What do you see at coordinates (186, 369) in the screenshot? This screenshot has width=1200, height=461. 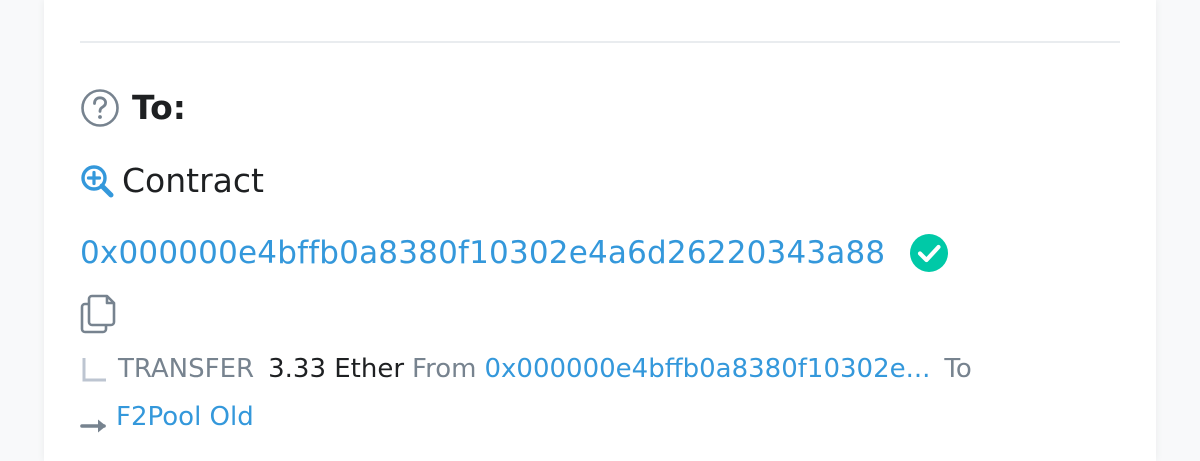 I see `transfer-type-label: TRANSFER` at bounding box center [186, 369].